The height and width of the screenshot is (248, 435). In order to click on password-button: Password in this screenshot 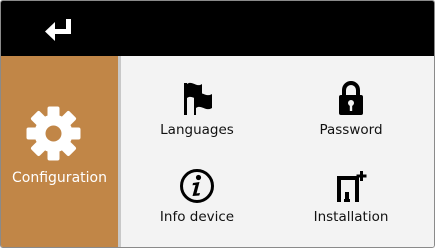, I will do `click(351, 118)`.